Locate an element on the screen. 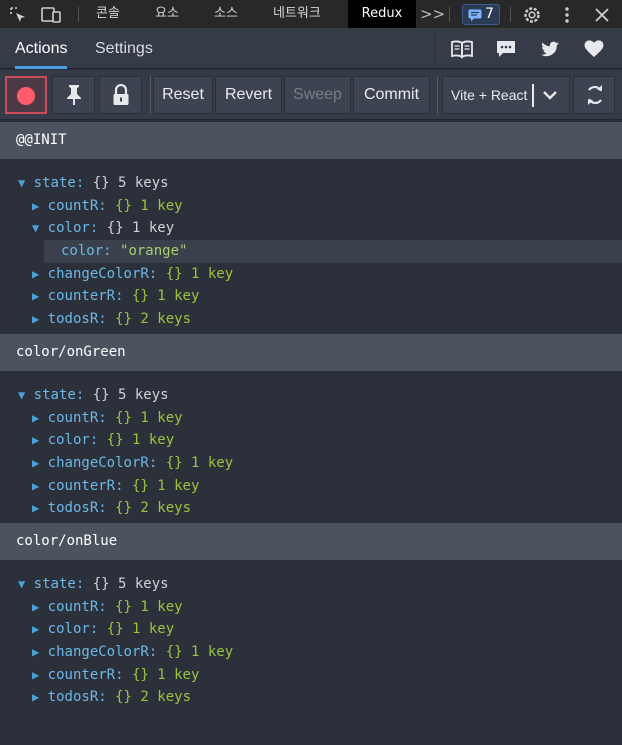 The width and height of the screenshot is (622, 745). tab-network: 네트워크 is located at coordinates (297, 14).